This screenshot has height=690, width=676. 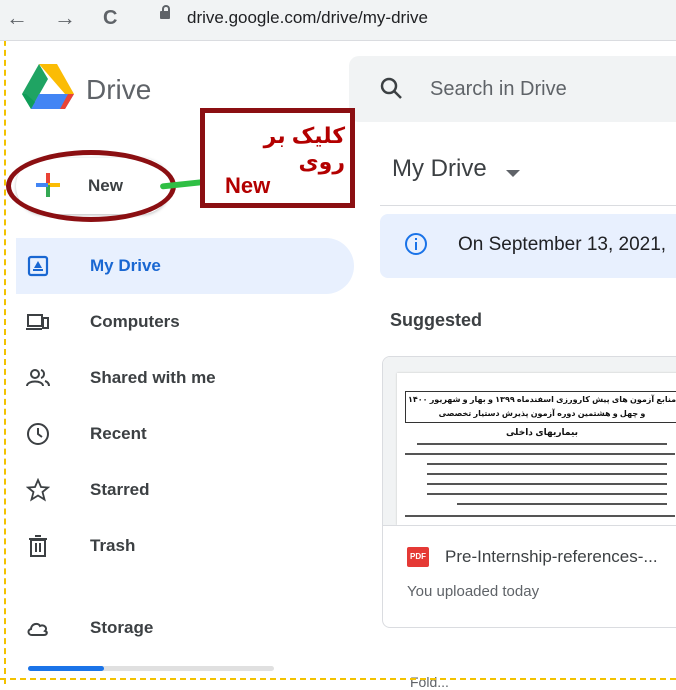 What do you see at coordinates (5, 342) in the screenshot?
I see `guide-line-left` at bounding box center [5, 342].